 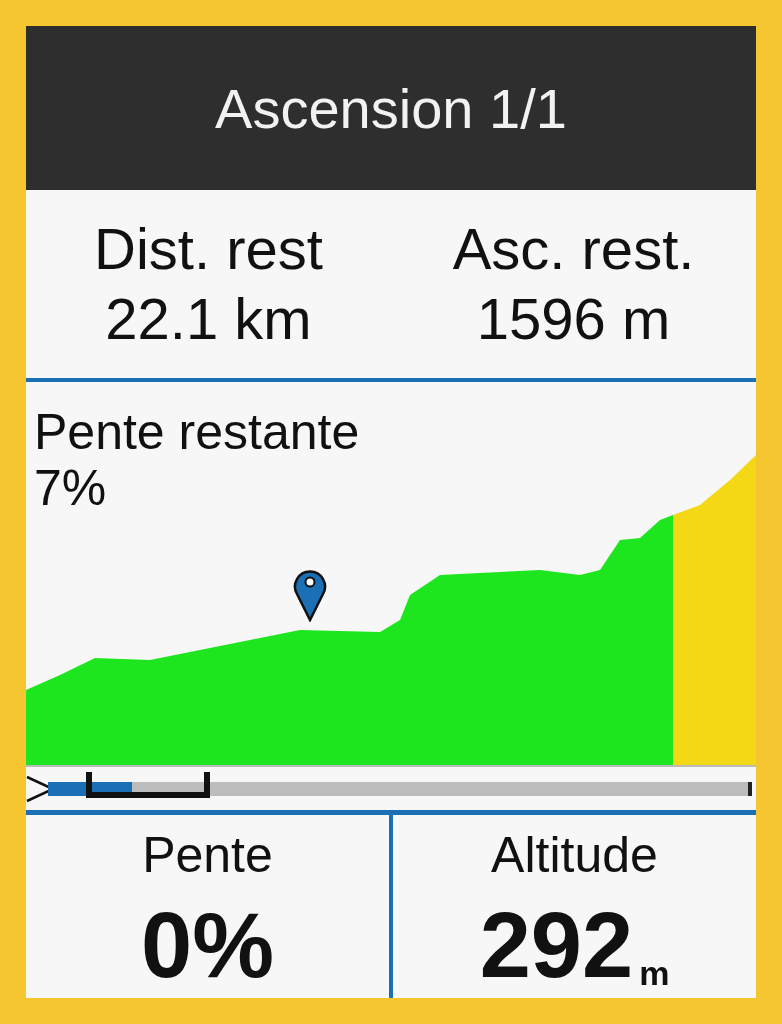 What do you see at coordinates (573, 319) in the screenshot?
I see `stat-value: 1596 m` at bounding box center [573, 319].